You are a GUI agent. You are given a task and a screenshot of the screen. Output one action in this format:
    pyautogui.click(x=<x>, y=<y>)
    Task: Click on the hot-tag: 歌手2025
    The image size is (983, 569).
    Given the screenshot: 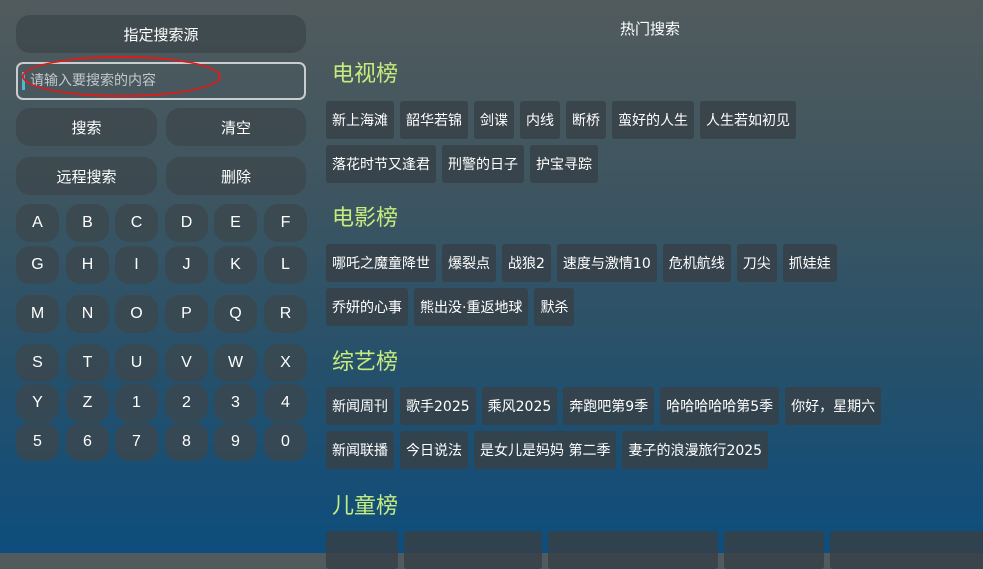 What is the action you would take?
    pyautogui.click(x=438, y=406)
    